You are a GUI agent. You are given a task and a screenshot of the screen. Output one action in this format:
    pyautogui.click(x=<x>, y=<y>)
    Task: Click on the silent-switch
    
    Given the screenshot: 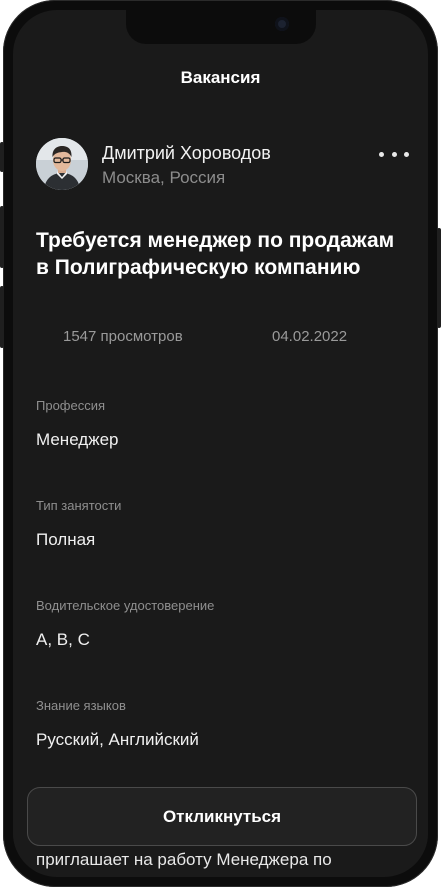 What is the action you would take?
    pyautogui.click(x=2, y=157)
    